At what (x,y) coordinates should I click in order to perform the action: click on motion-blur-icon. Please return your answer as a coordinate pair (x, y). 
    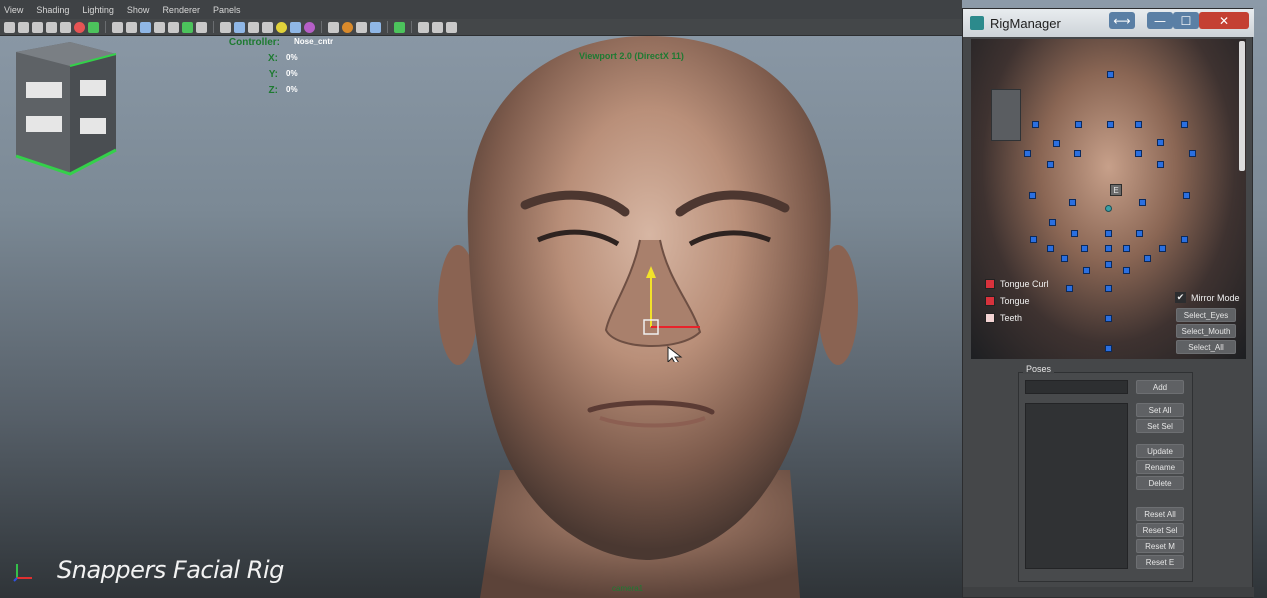
    Looking at the image, I should click on (333, 27).